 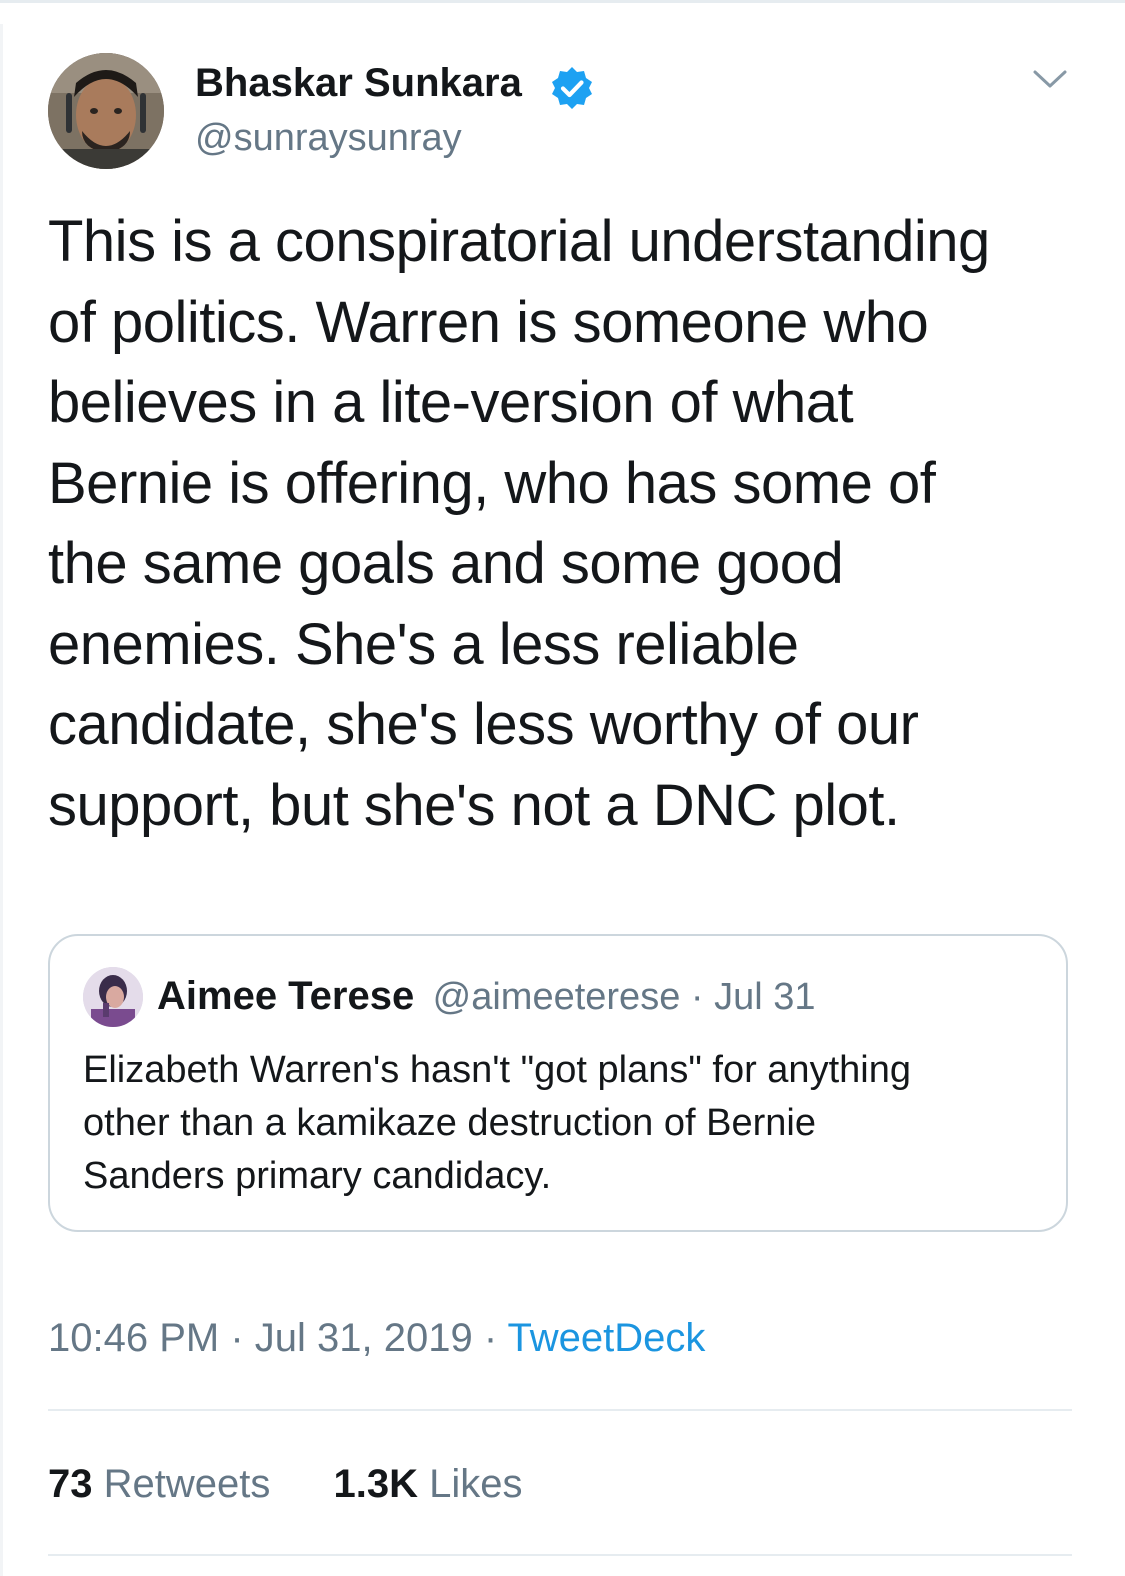 I want to click on tweet-timestamp: 10:46 PM · Jul 31, 2019 · TweetDeck, so click(x=376, y=1338).